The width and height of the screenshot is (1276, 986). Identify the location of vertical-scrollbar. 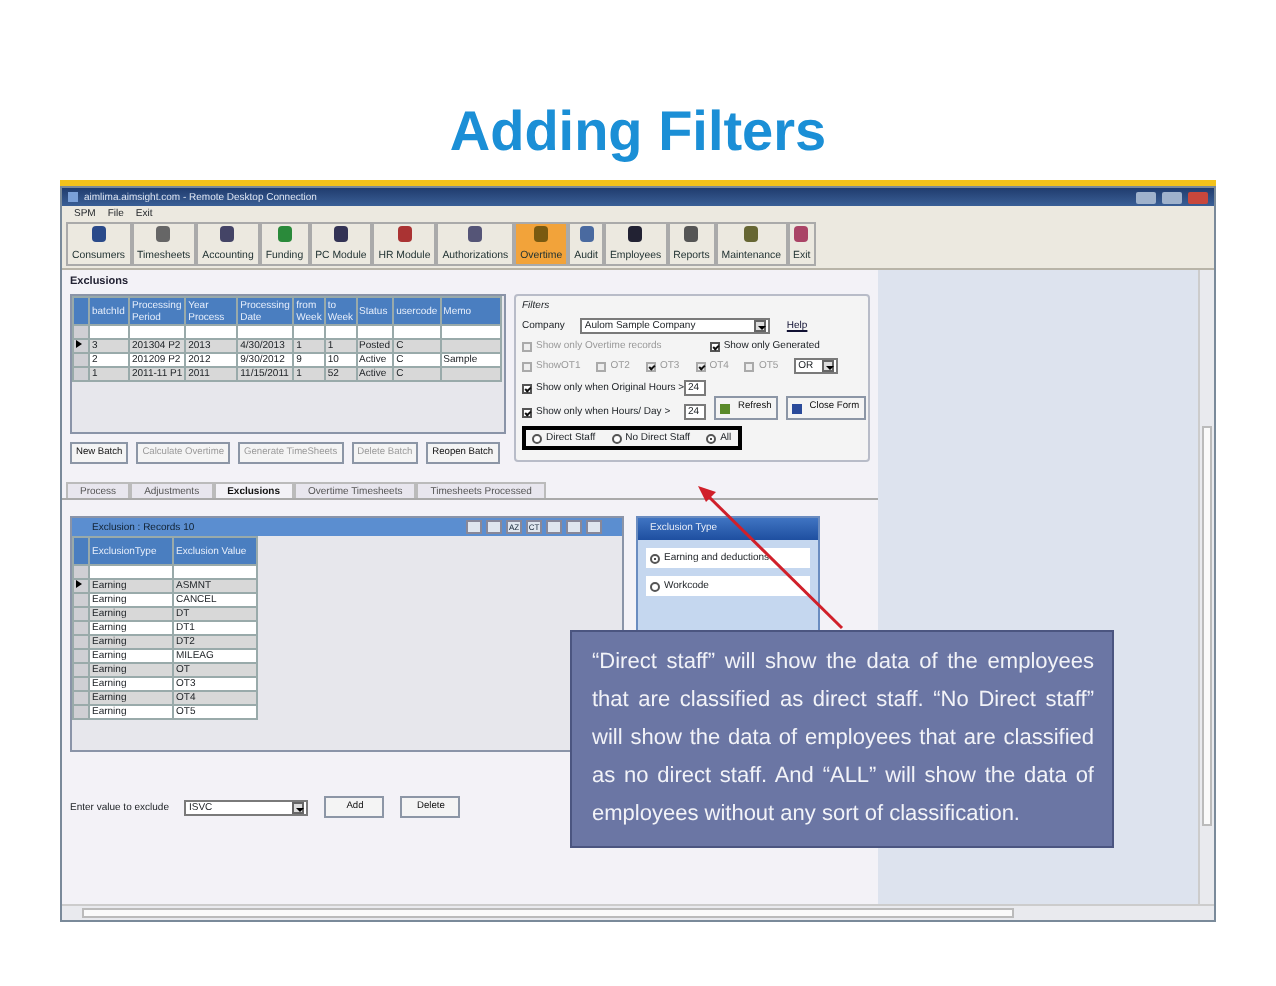
(1206, 587).